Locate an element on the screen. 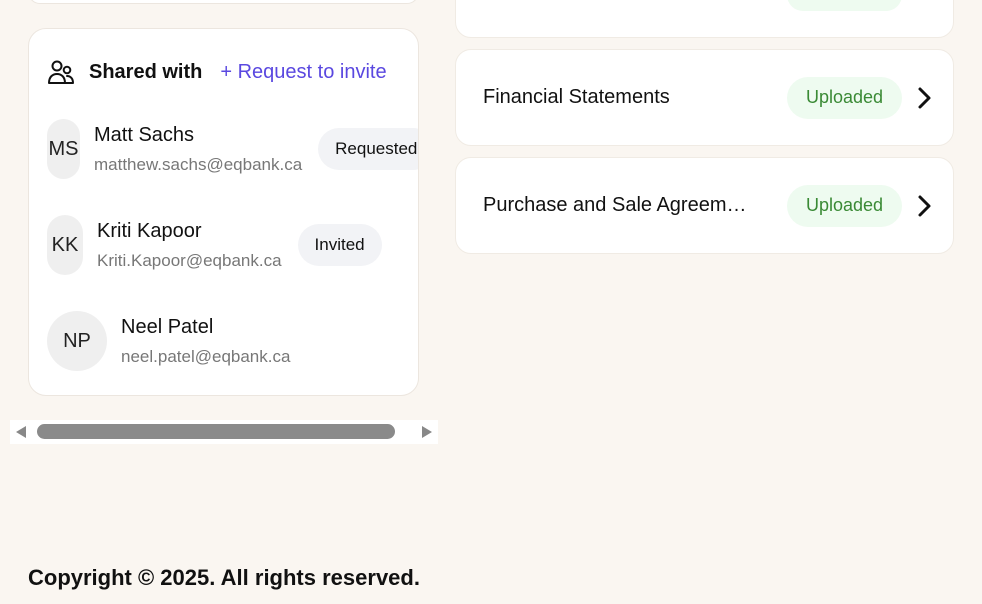  document-card-partial is located at coordinates (704, 19).